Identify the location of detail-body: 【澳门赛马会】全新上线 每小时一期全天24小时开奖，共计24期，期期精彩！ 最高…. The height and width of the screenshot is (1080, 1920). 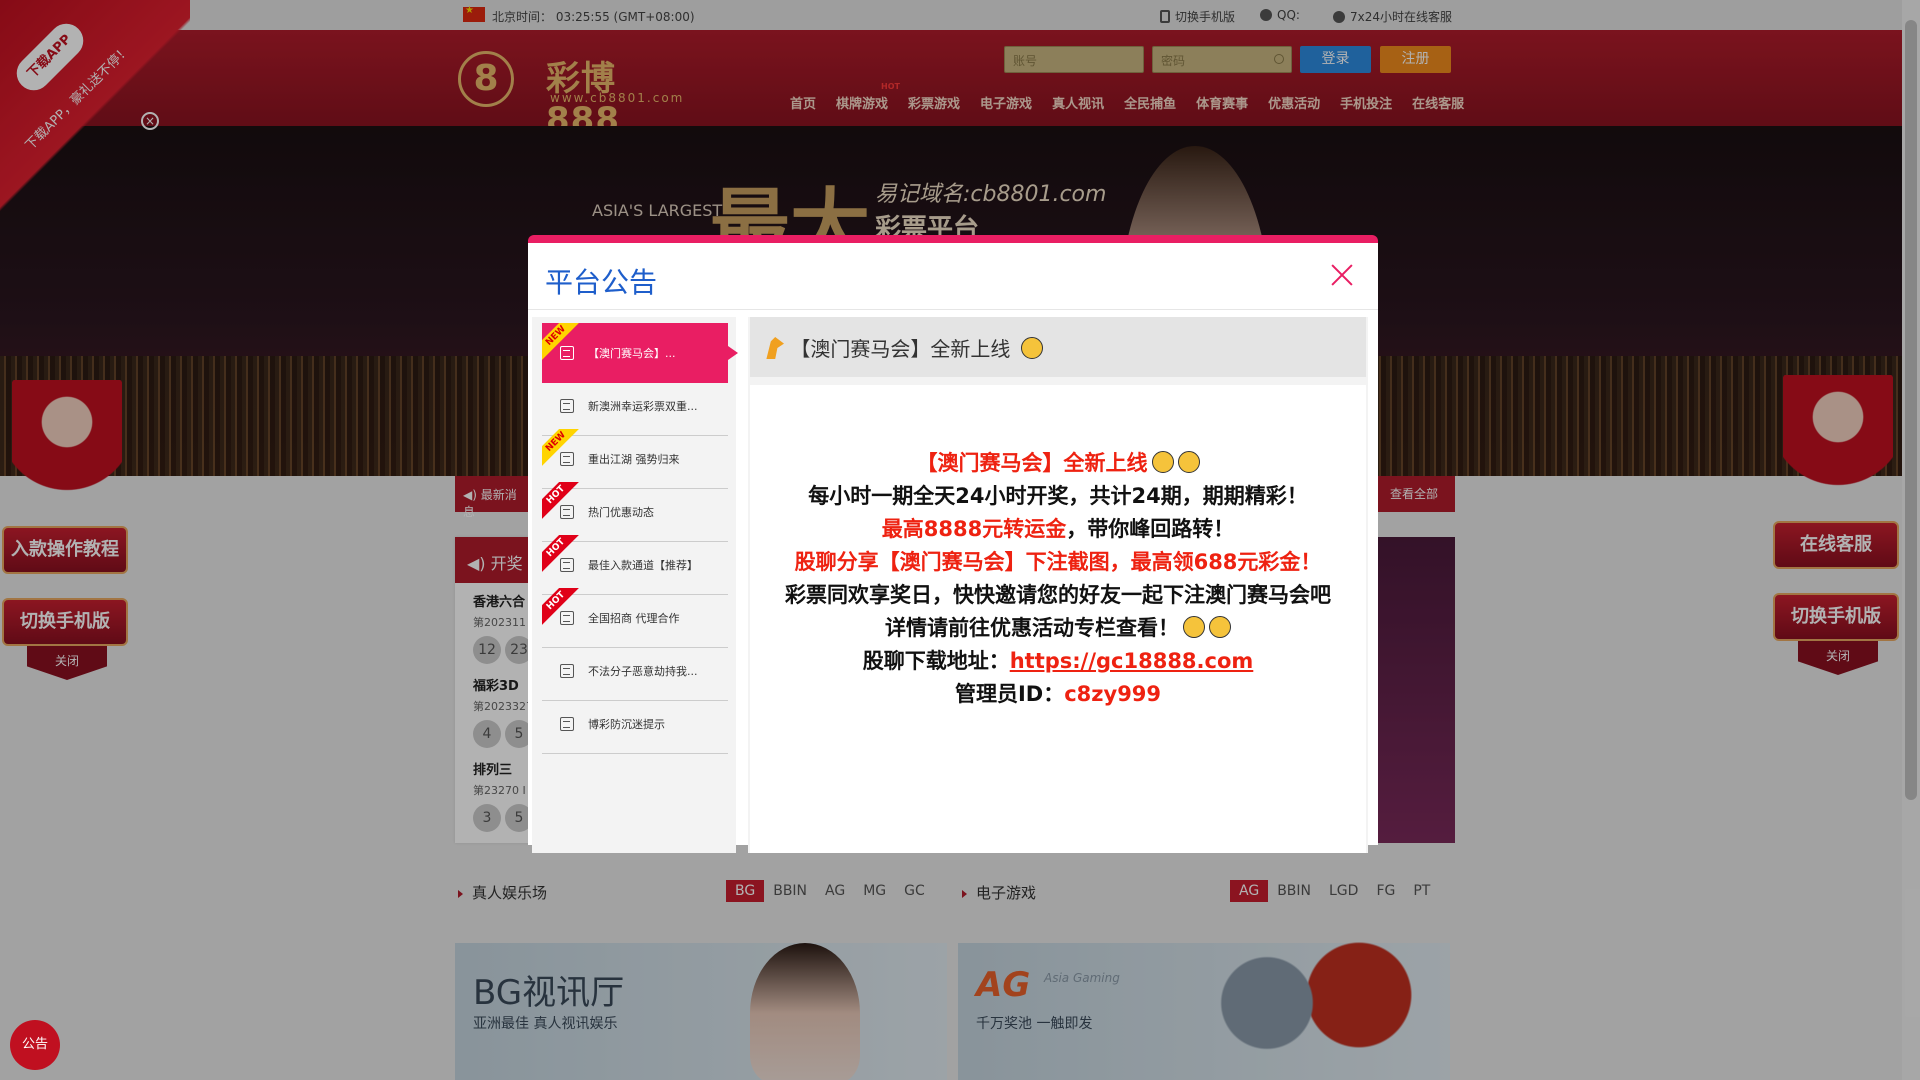
(1058, 619).